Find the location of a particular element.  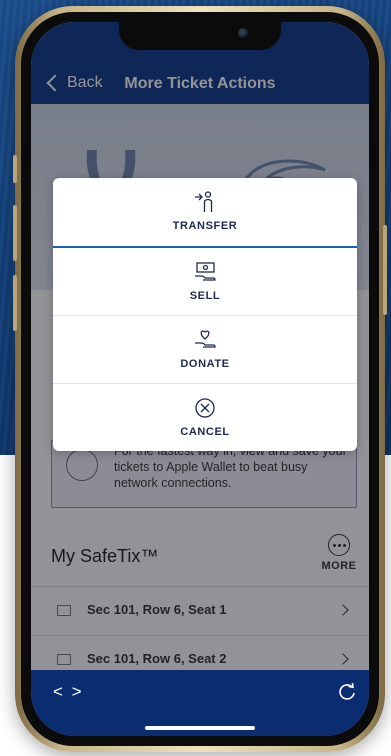

donate-label: DONATE is located at coordinates (205, 364).